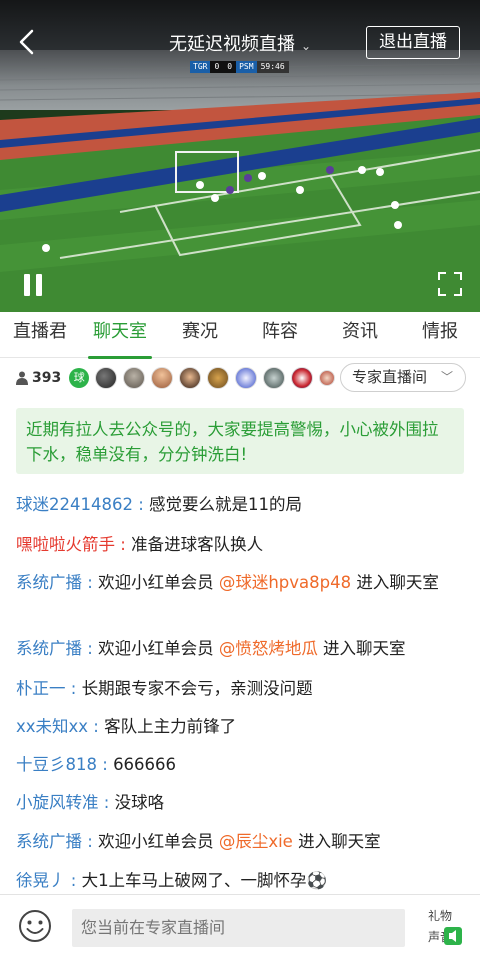 The height and width of the screenshot is (960, 480). I want to click on message-user: xx未知xx, so click(52, 726).